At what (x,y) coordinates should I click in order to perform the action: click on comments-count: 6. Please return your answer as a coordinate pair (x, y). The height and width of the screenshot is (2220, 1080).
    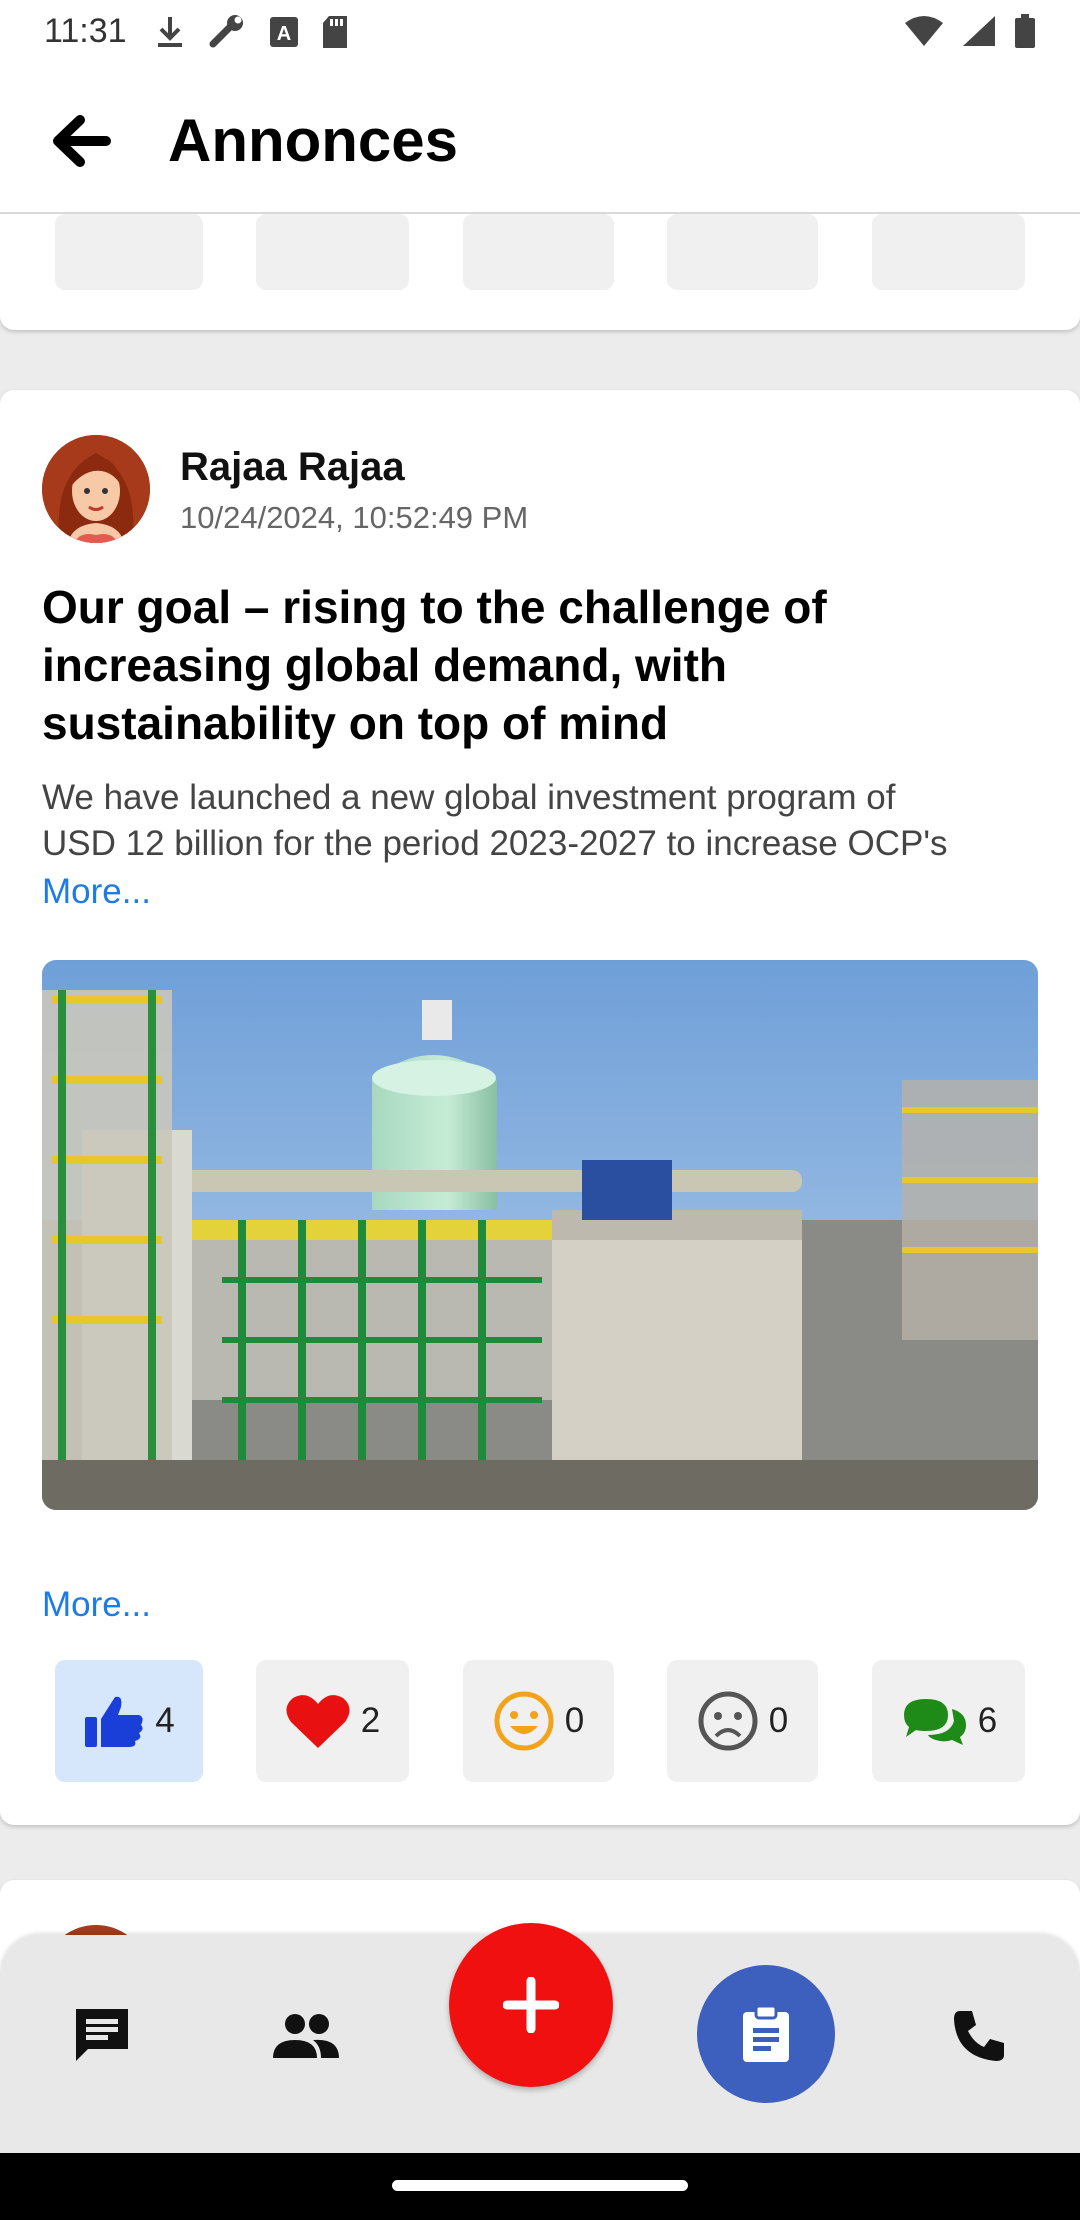
    Looking at the image, I should click on (987, 1720).